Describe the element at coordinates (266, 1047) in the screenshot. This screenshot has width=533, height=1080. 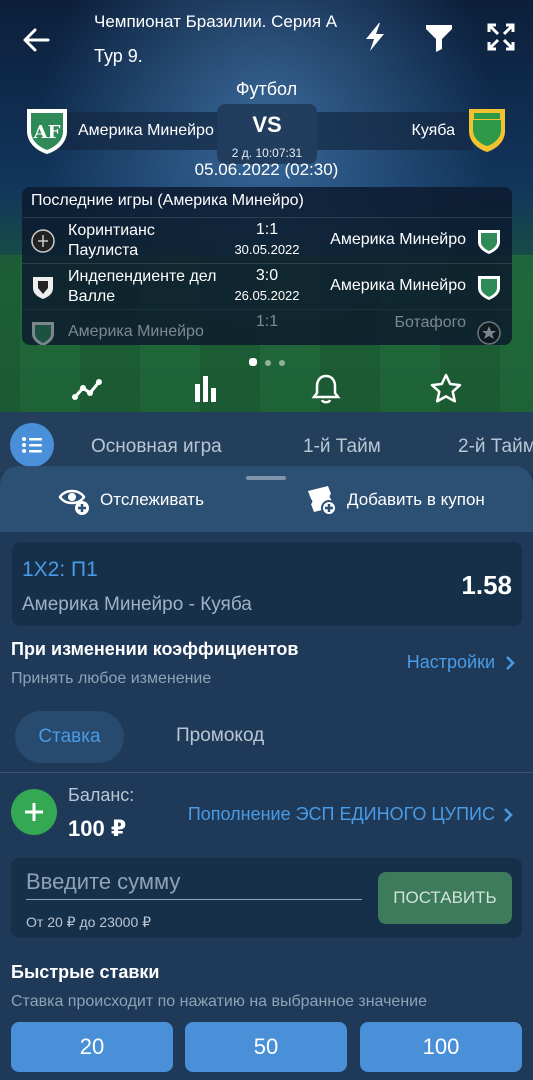
I see `quick-bet-button: 50` at that location.